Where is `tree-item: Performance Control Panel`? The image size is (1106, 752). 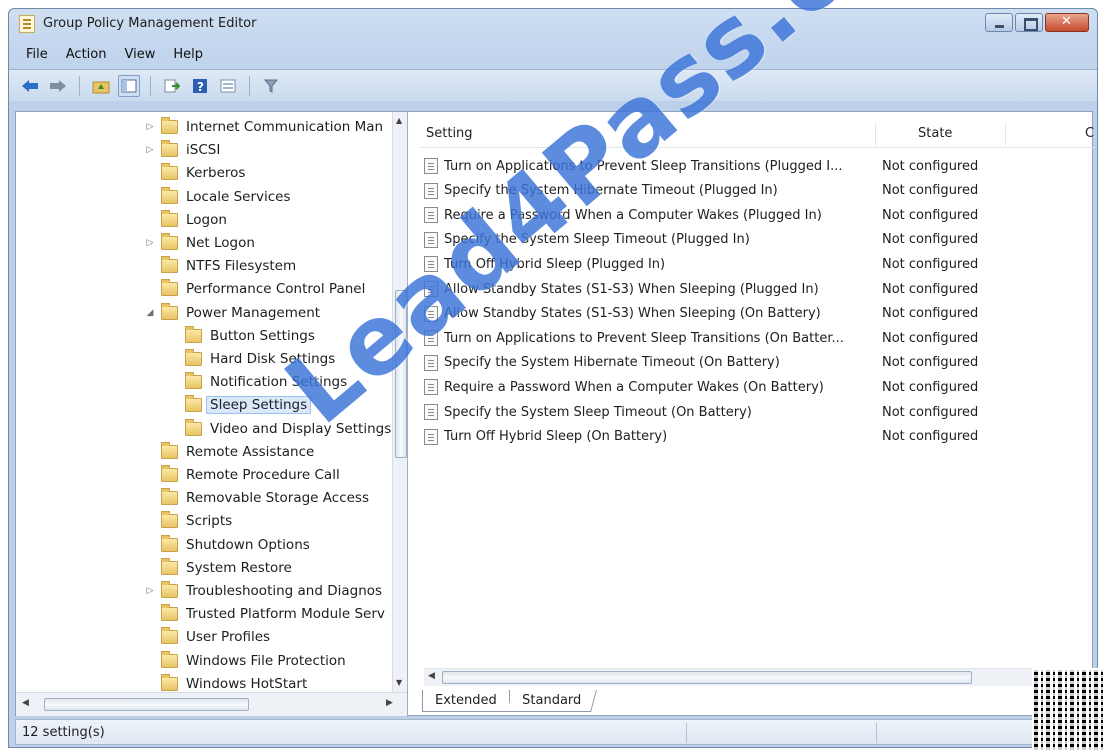 tree-item: Performance Control Panel is located at coordinates (254, 289).